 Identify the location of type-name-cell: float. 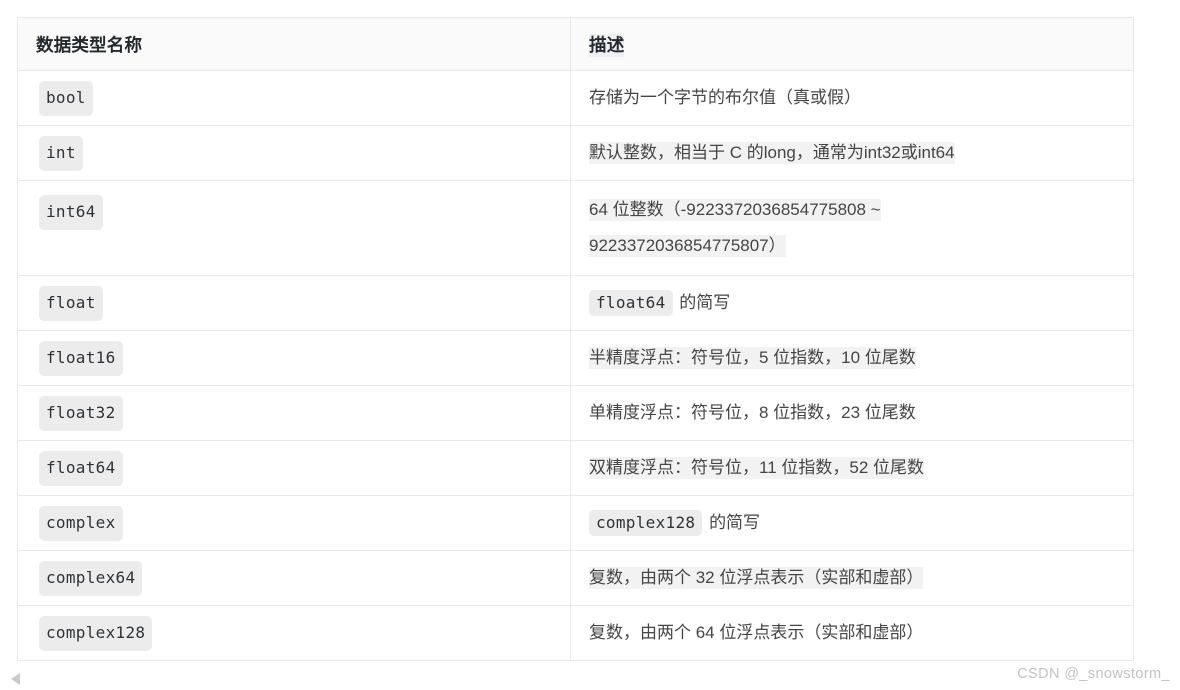
(294, 303).